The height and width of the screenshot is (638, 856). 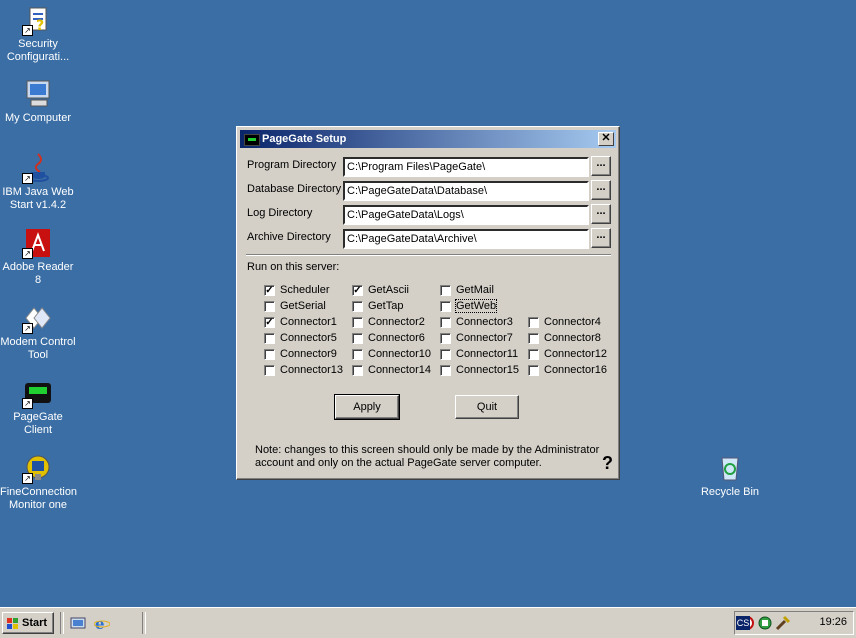 I want to click on clock: 19:26, so click(x=833, y=622).